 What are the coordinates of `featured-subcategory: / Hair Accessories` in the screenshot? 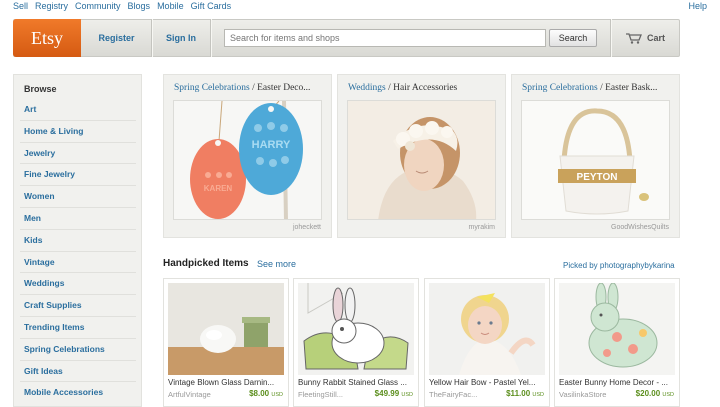 It's located at (421, 88).